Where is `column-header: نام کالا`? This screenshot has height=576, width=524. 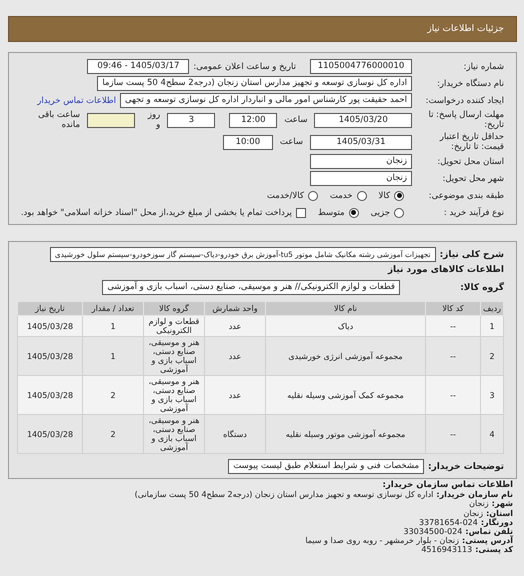
column-header: نام کالا is located at coordinates (346, 309).